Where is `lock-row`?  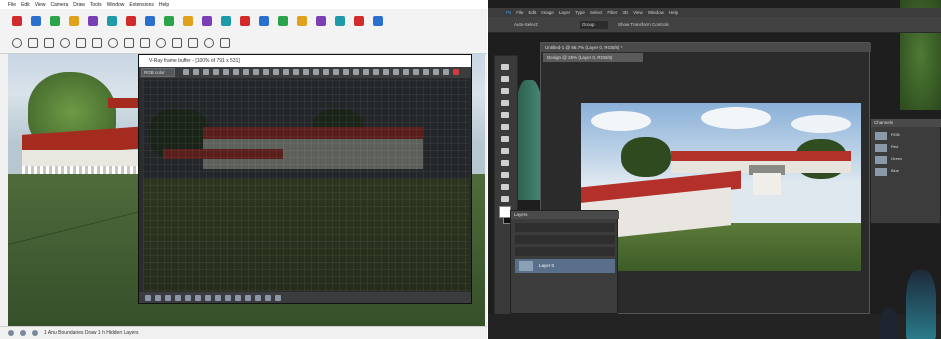 lock-row is located at coordinates (565, 251).